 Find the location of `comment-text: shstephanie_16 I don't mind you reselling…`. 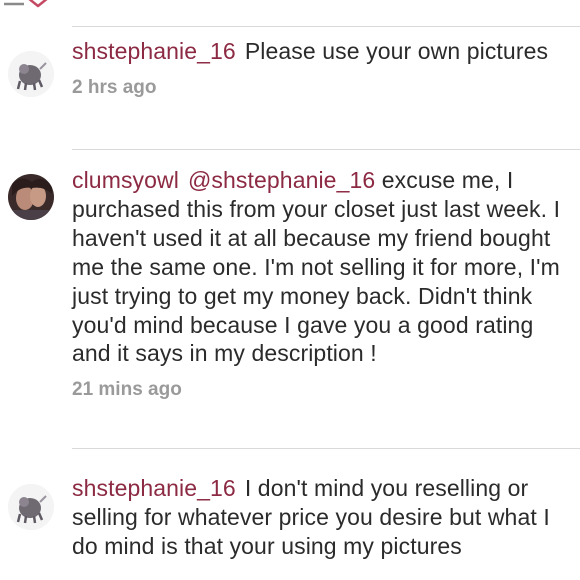

comment-text: shstephanie_16 I don't mind you reselling… is located at coordinates (317, 517).